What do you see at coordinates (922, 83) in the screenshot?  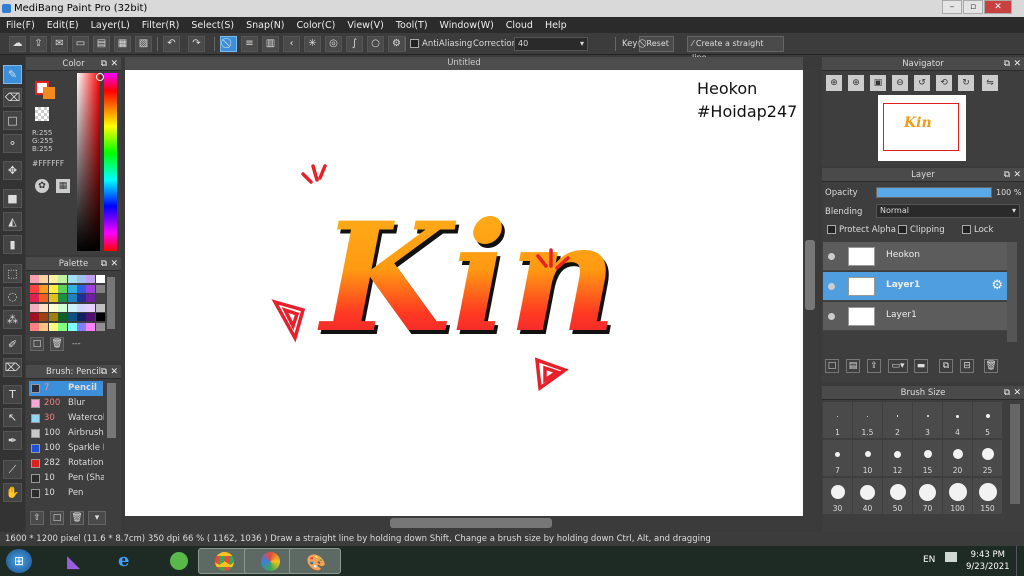 I see `rotate-left-icon: ↺` at bounding box center [922, 83].